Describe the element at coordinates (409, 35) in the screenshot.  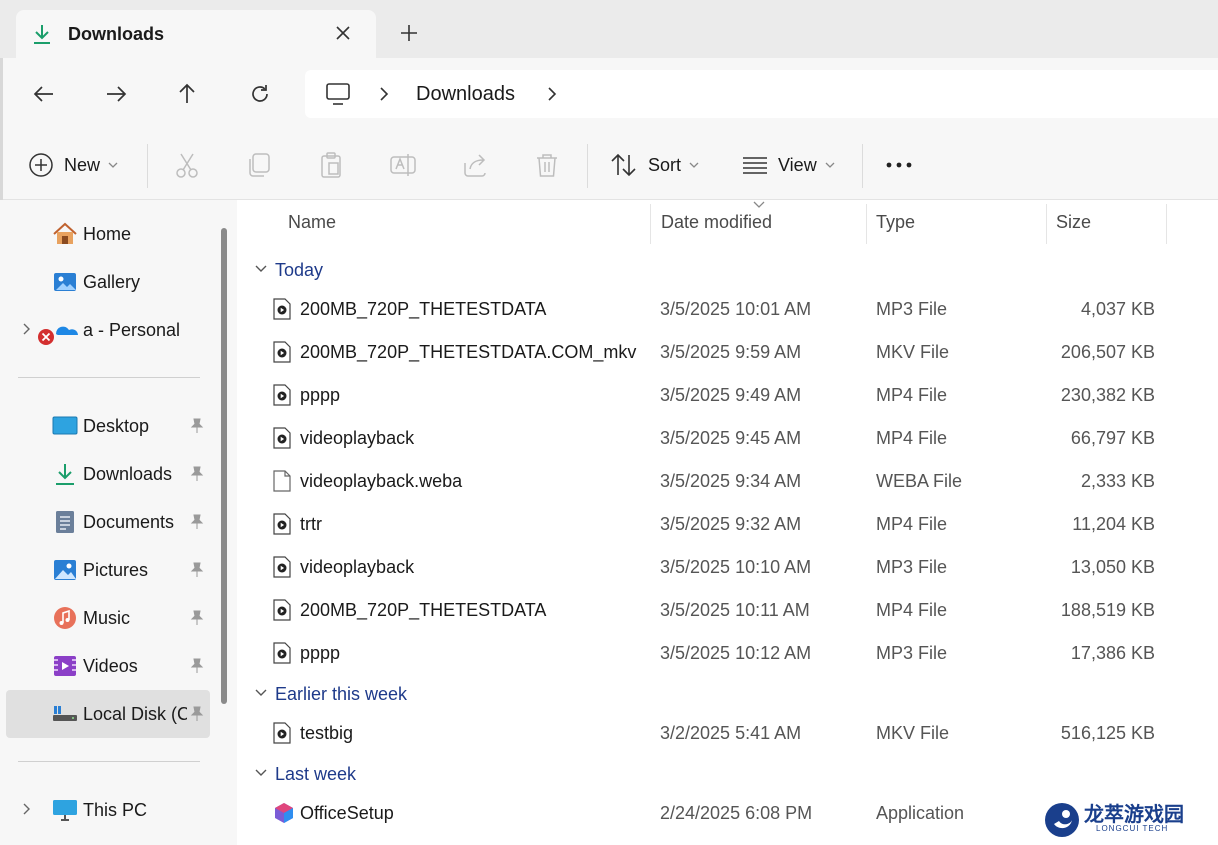
I see `new-tab-button` at that location.